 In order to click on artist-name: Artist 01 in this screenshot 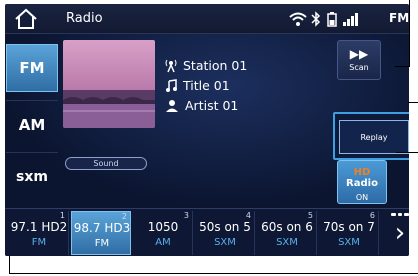, I will do `click(212, 105)`.